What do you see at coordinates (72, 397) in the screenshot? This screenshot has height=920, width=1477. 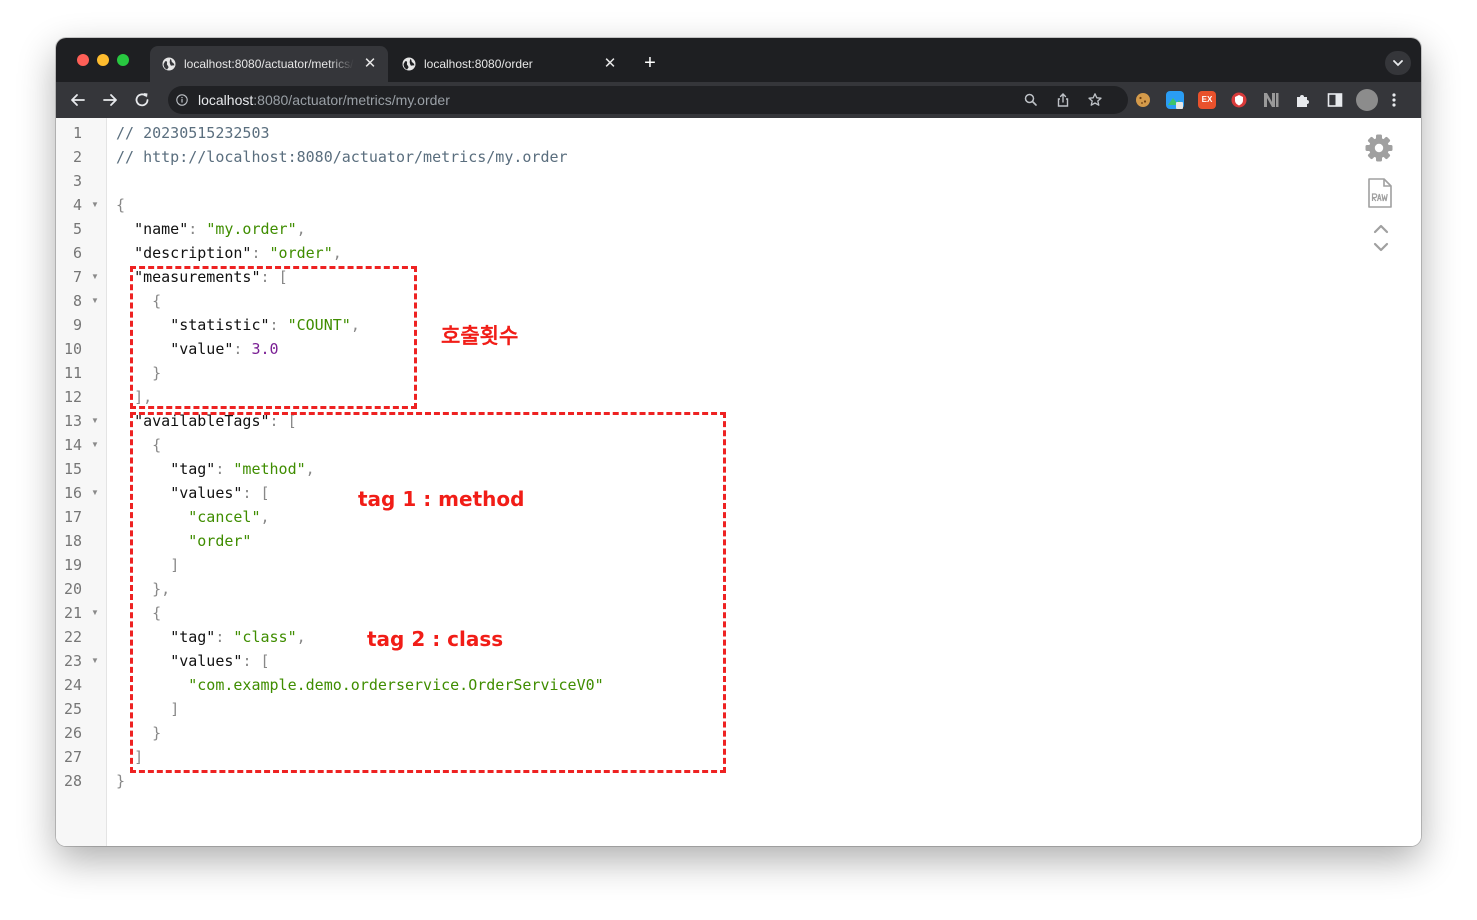 I see `line-number: 12` at bounding box center [72, 397].